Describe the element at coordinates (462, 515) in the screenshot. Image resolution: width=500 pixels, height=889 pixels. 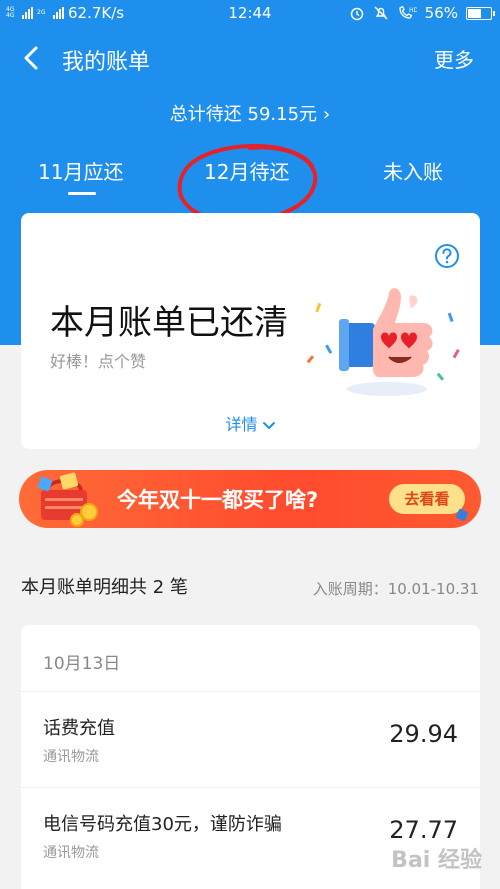
I see `confetti-decoration` at that location.